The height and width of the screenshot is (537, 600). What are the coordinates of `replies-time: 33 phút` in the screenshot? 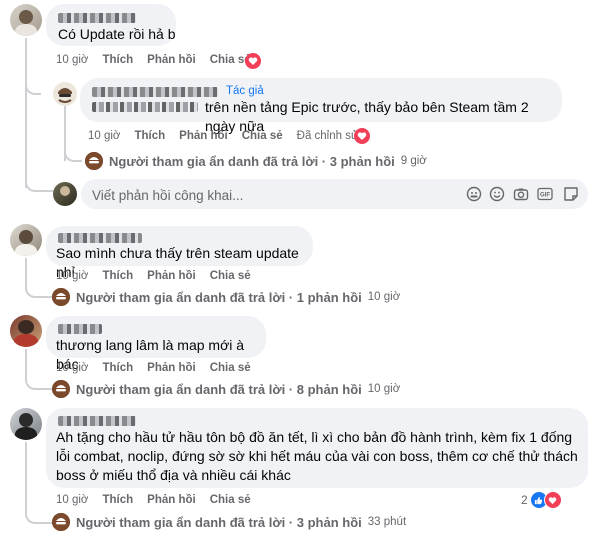 It's located at (387, 522).